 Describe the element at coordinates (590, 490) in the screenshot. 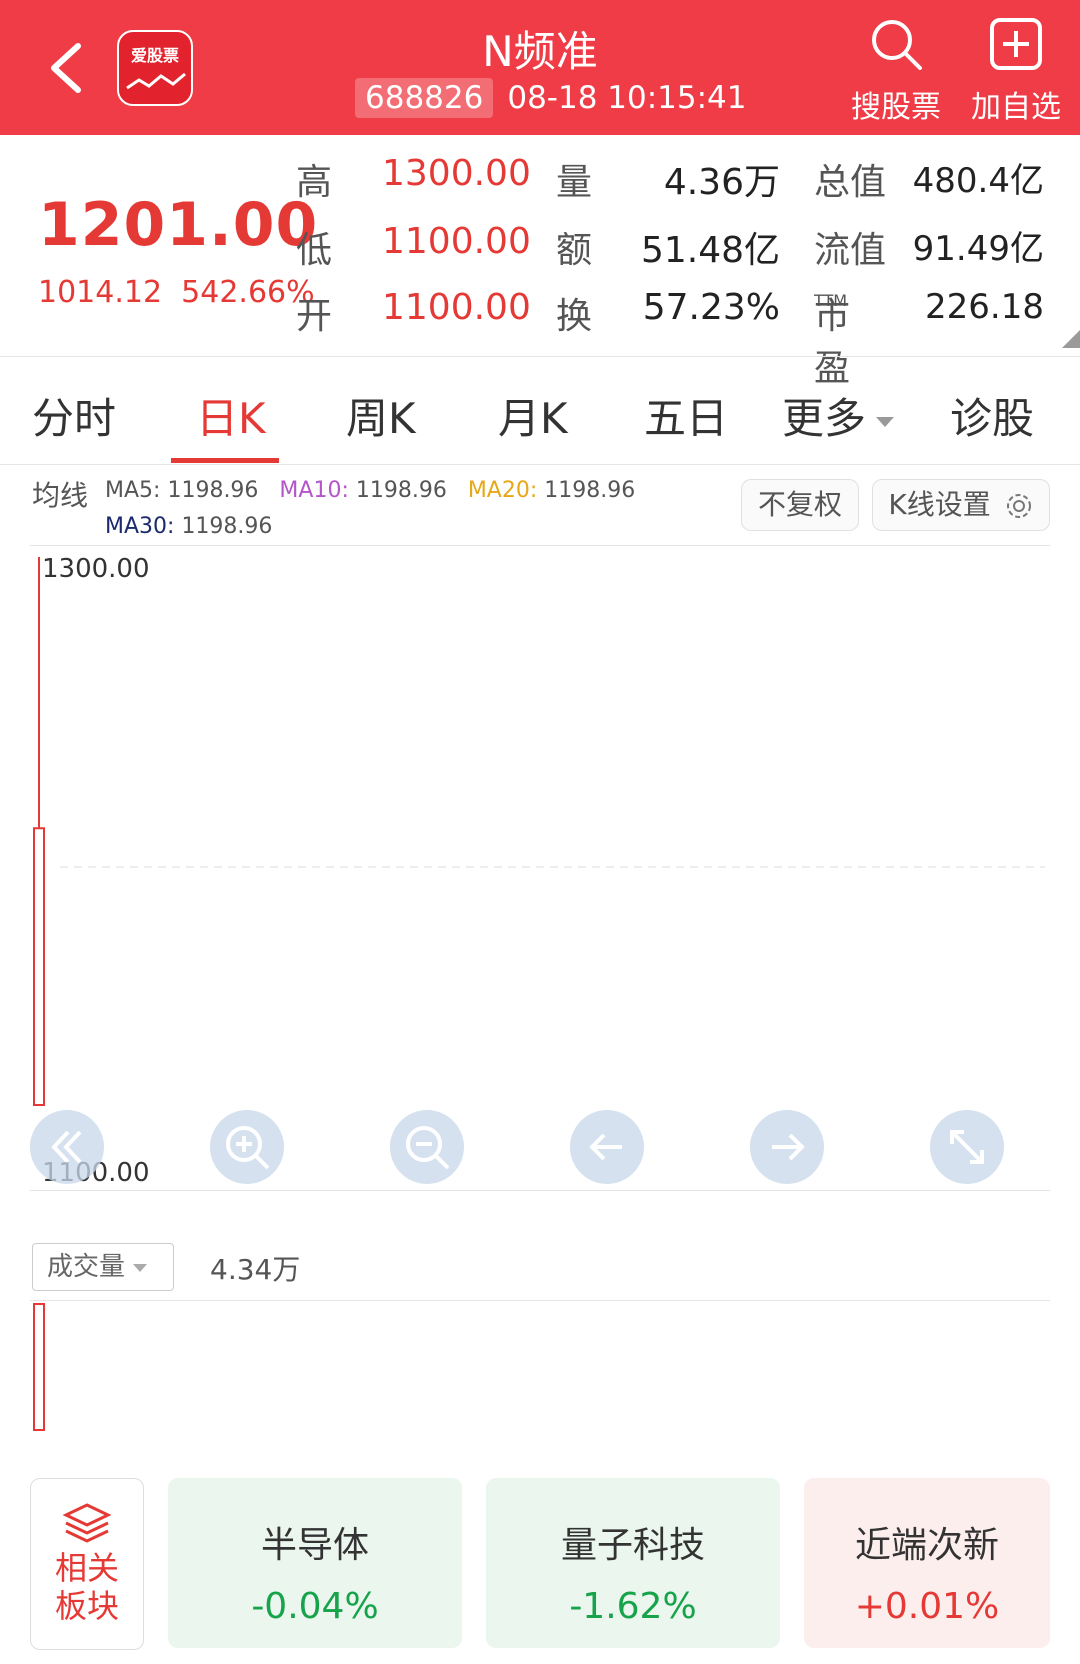

I see `ma20-value: 1198.96` at that location.